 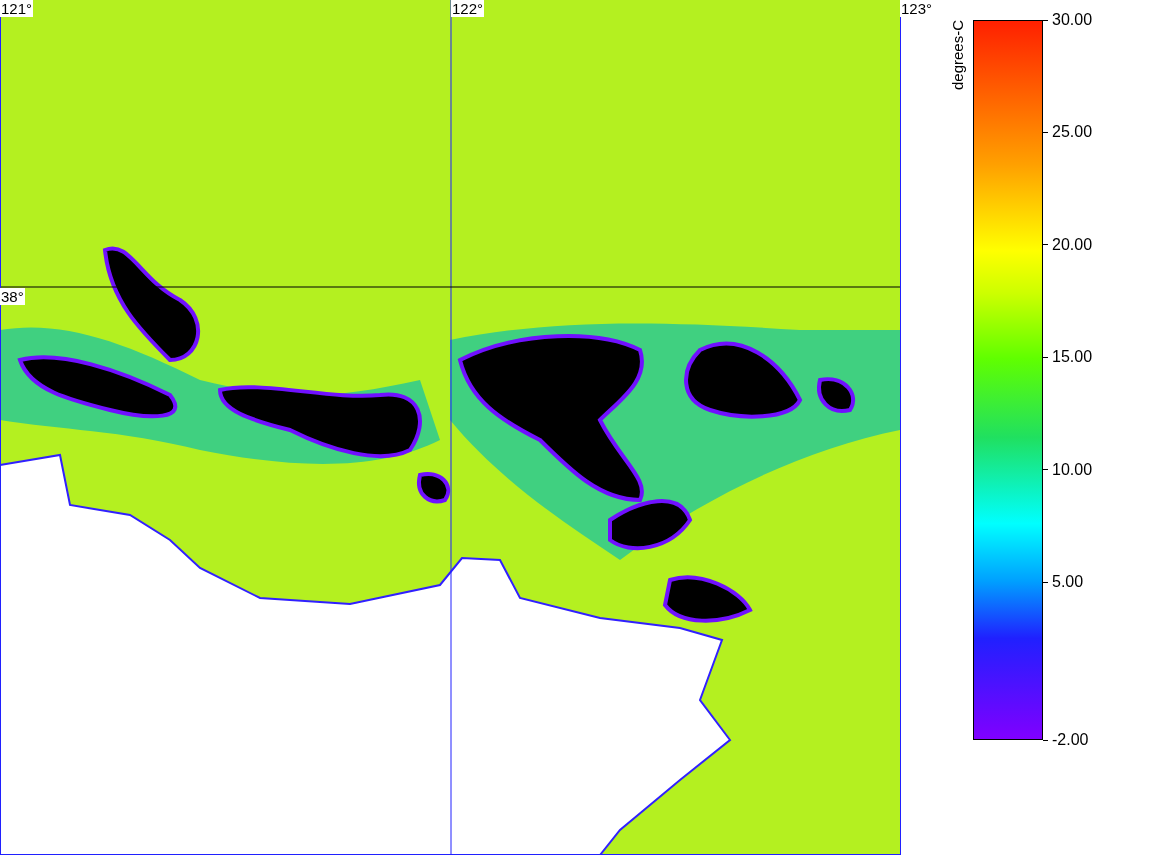 I want to click on scale-tick-label: -2.00, so click(x=1070, y=740).